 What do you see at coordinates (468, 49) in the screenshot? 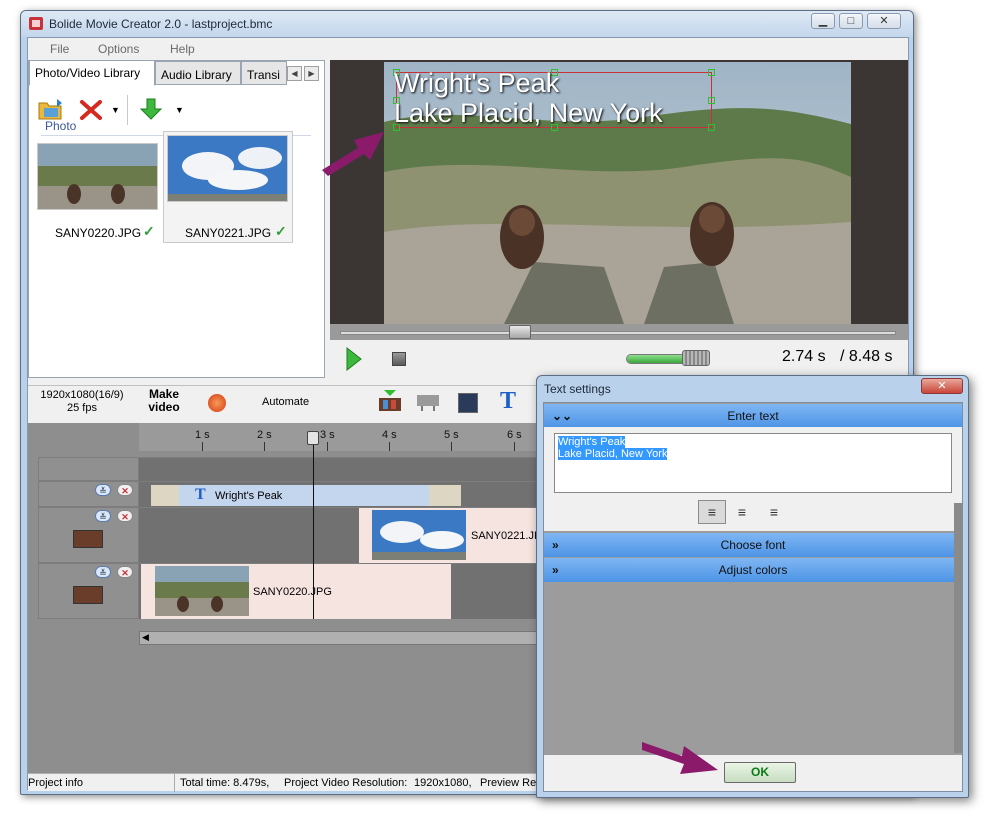
I see `menu-bar: File Options Help` at bounding box center [468, 49].